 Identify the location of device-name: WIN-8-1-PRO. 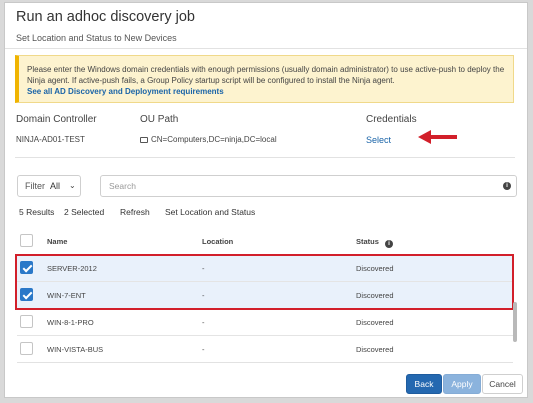
(70, 322).